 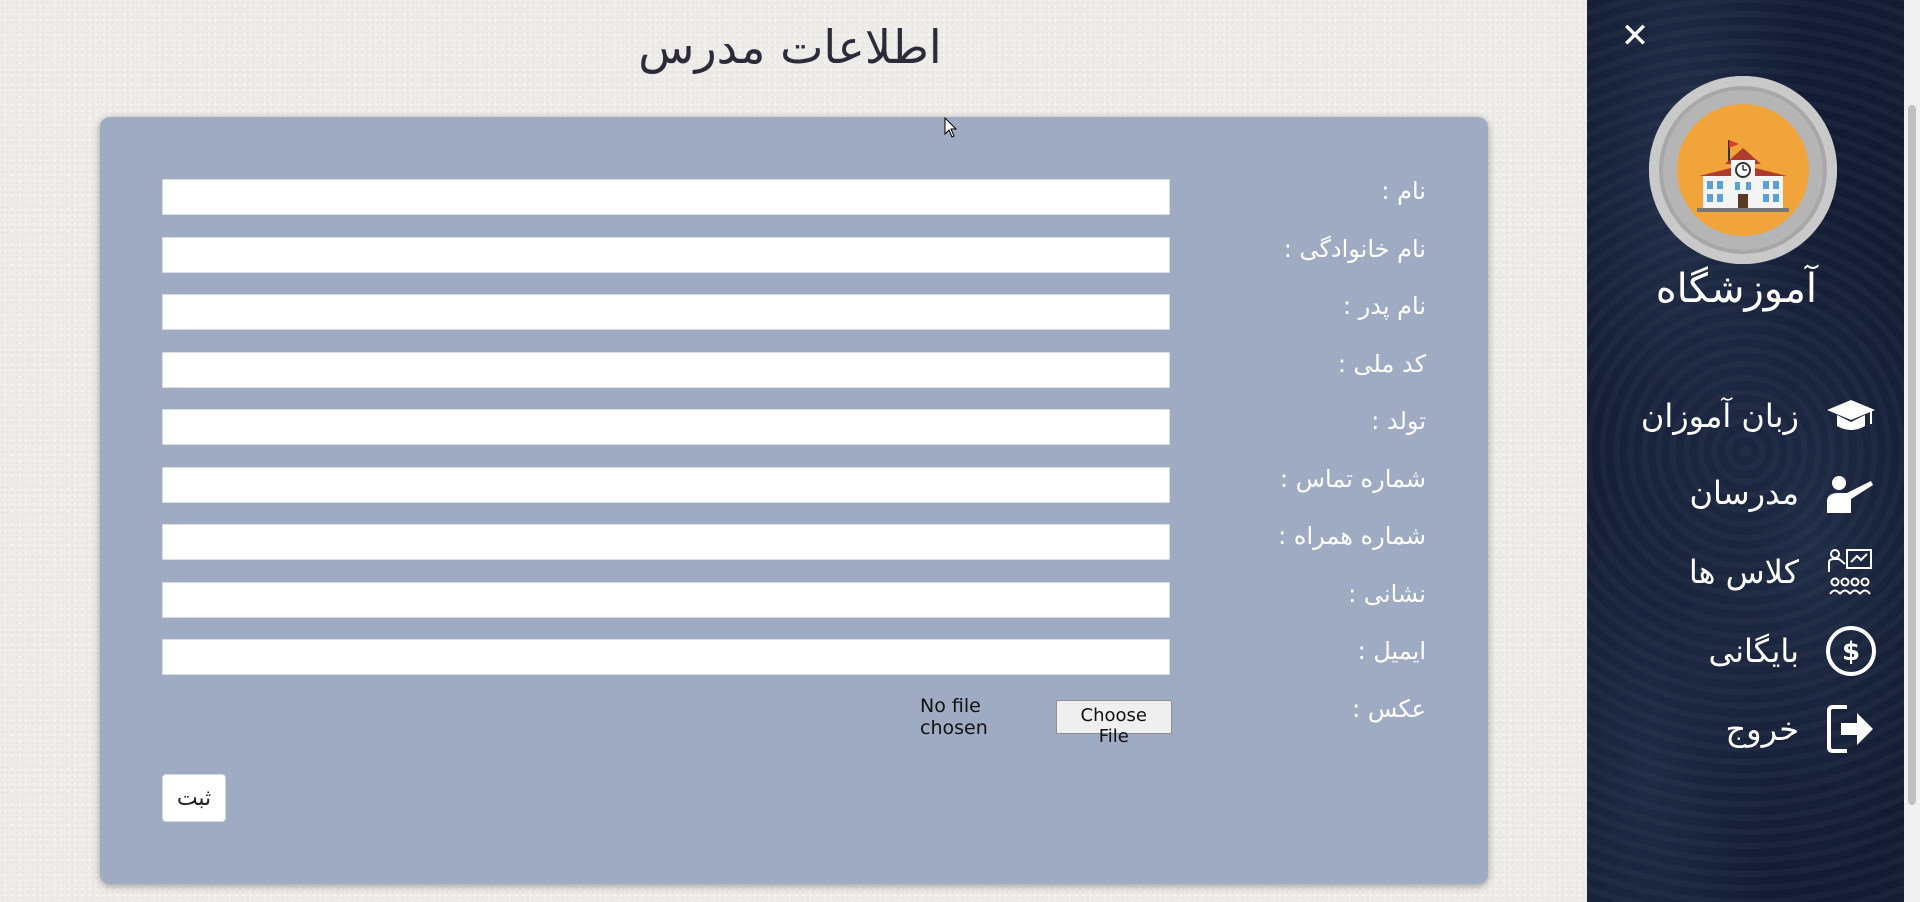 I want to click on nav-label-logout: خروج, so click(x=1762, y=729).